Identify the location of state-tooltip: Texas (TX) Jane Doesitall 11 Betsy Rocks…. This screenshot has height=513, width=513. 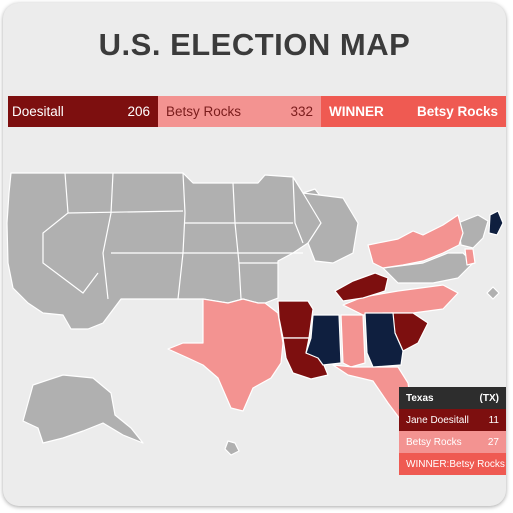
(452, 431).